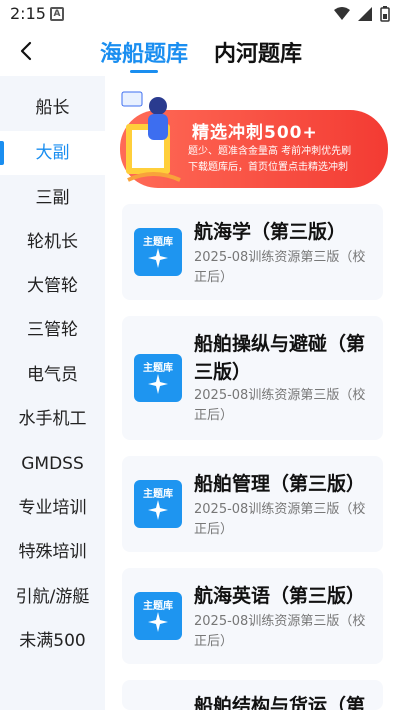 The image size is (400, 710). Describe the element at coordinates (280, 702) in the screenshot. I see `card-title: 船舶结构与货运（第` at that location.